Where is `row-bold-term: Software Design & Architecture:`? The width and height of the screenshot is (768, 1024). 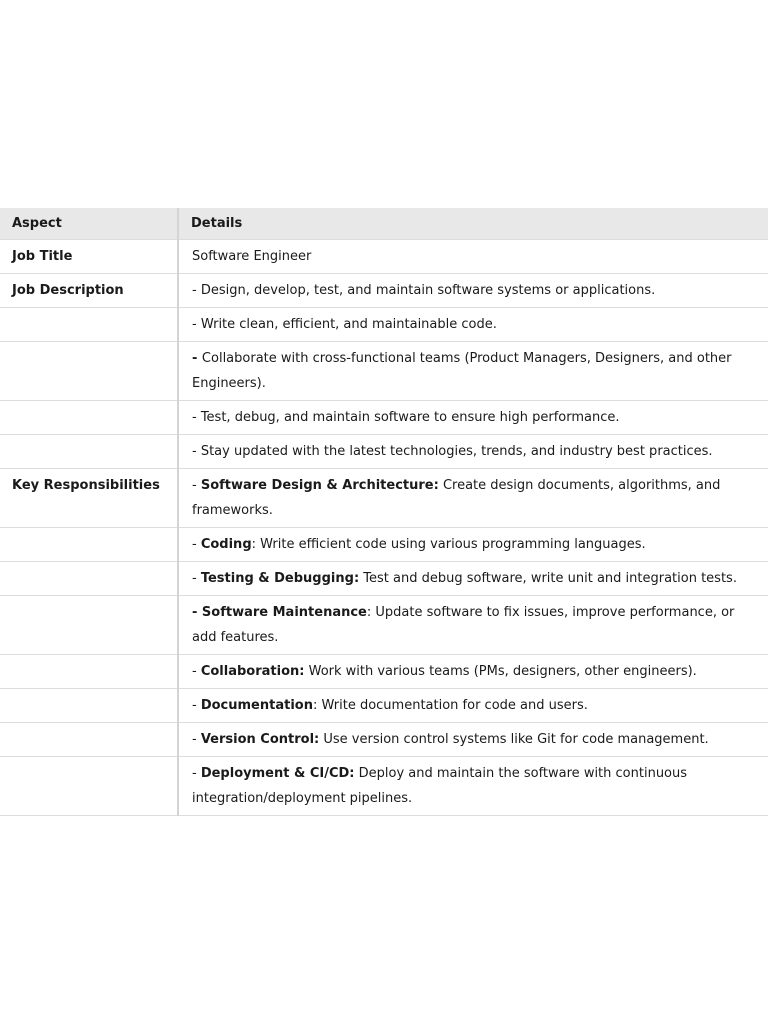
row-bold-term: Software Design & Architecture: is located at coordinates (319, 485).